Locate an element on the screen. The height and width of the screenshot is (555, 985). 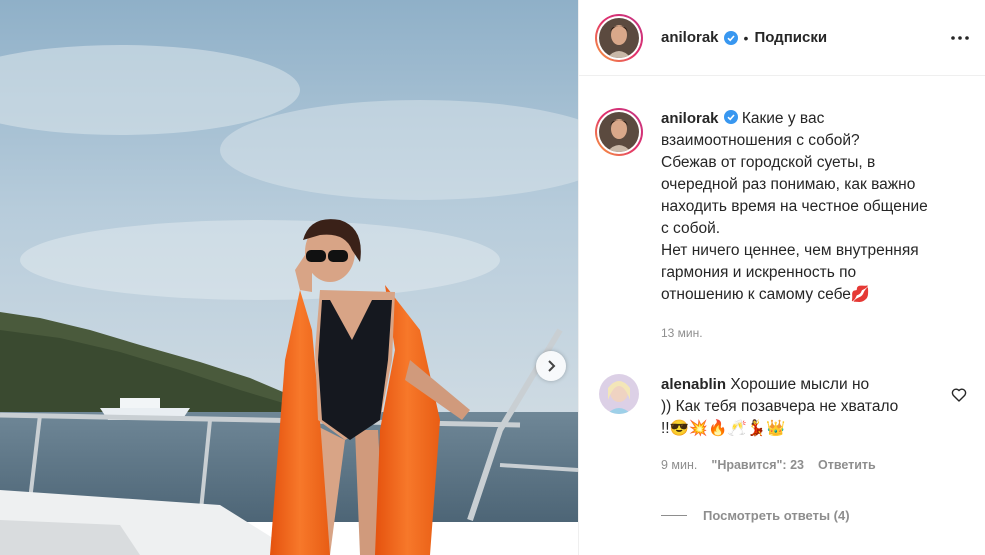
following-button: Подписки is located at coordinates (790, 37).